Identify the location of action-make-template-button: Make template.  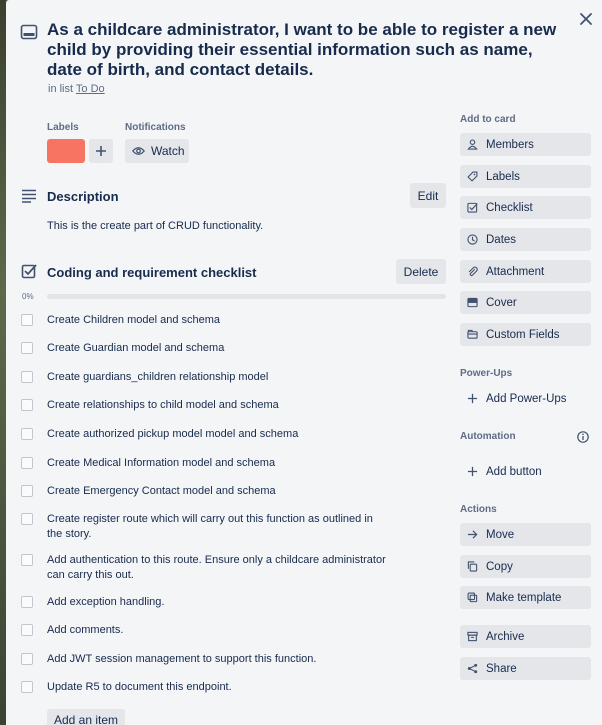
(525, 597).